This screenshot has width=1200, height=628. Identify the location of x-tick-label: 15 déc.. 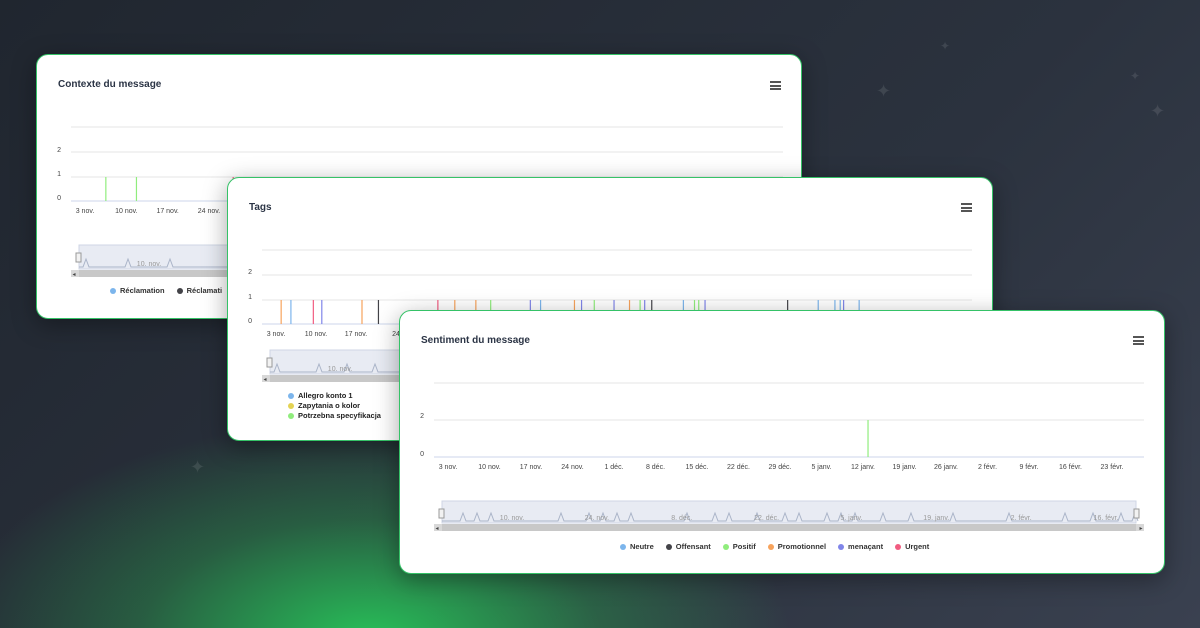
(697, 467).